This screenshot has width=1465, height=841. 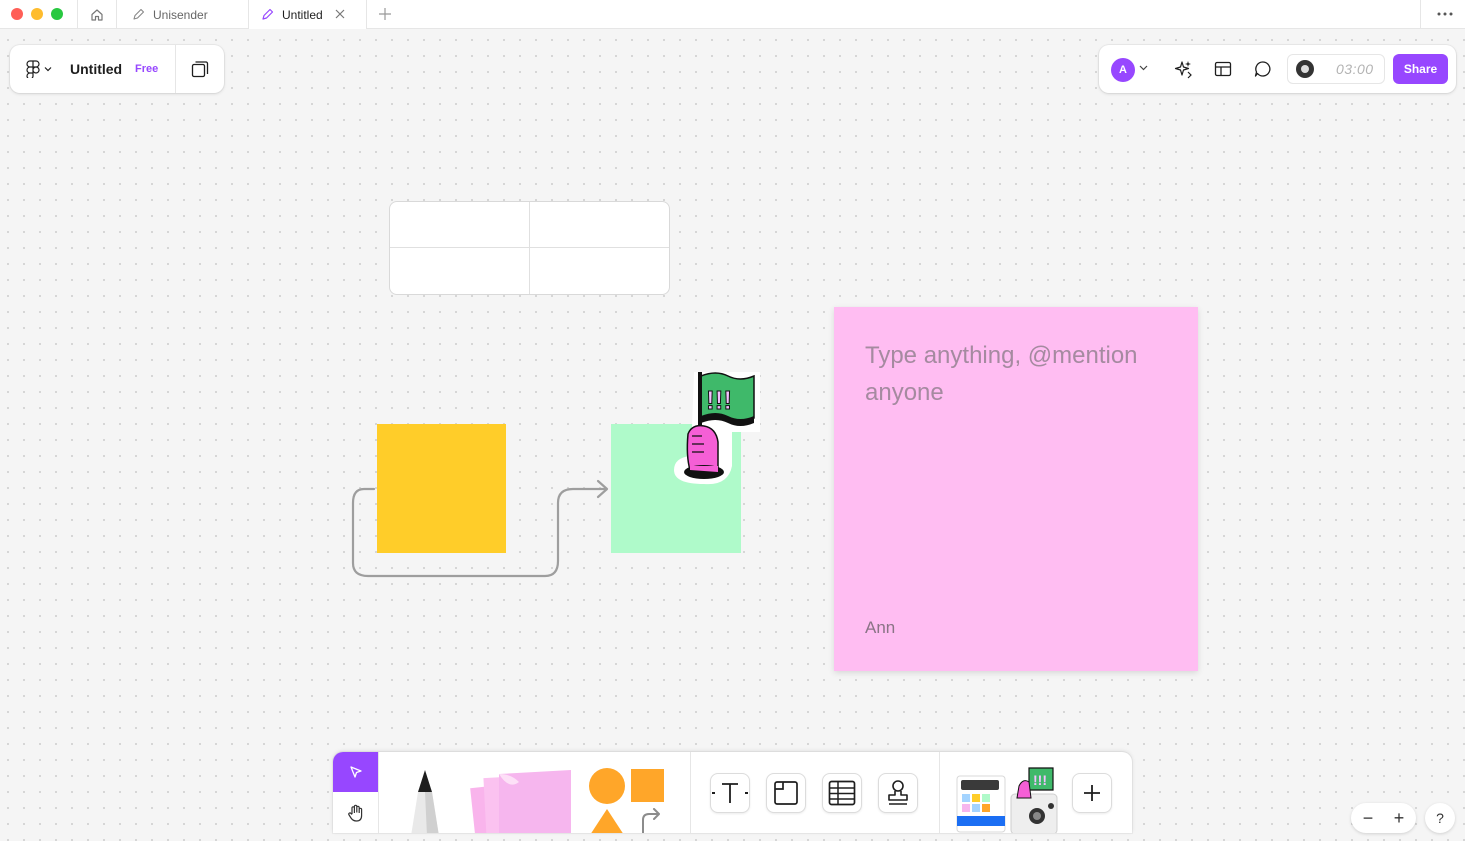 I want to click on text-icon, so click(x=730, y=793).